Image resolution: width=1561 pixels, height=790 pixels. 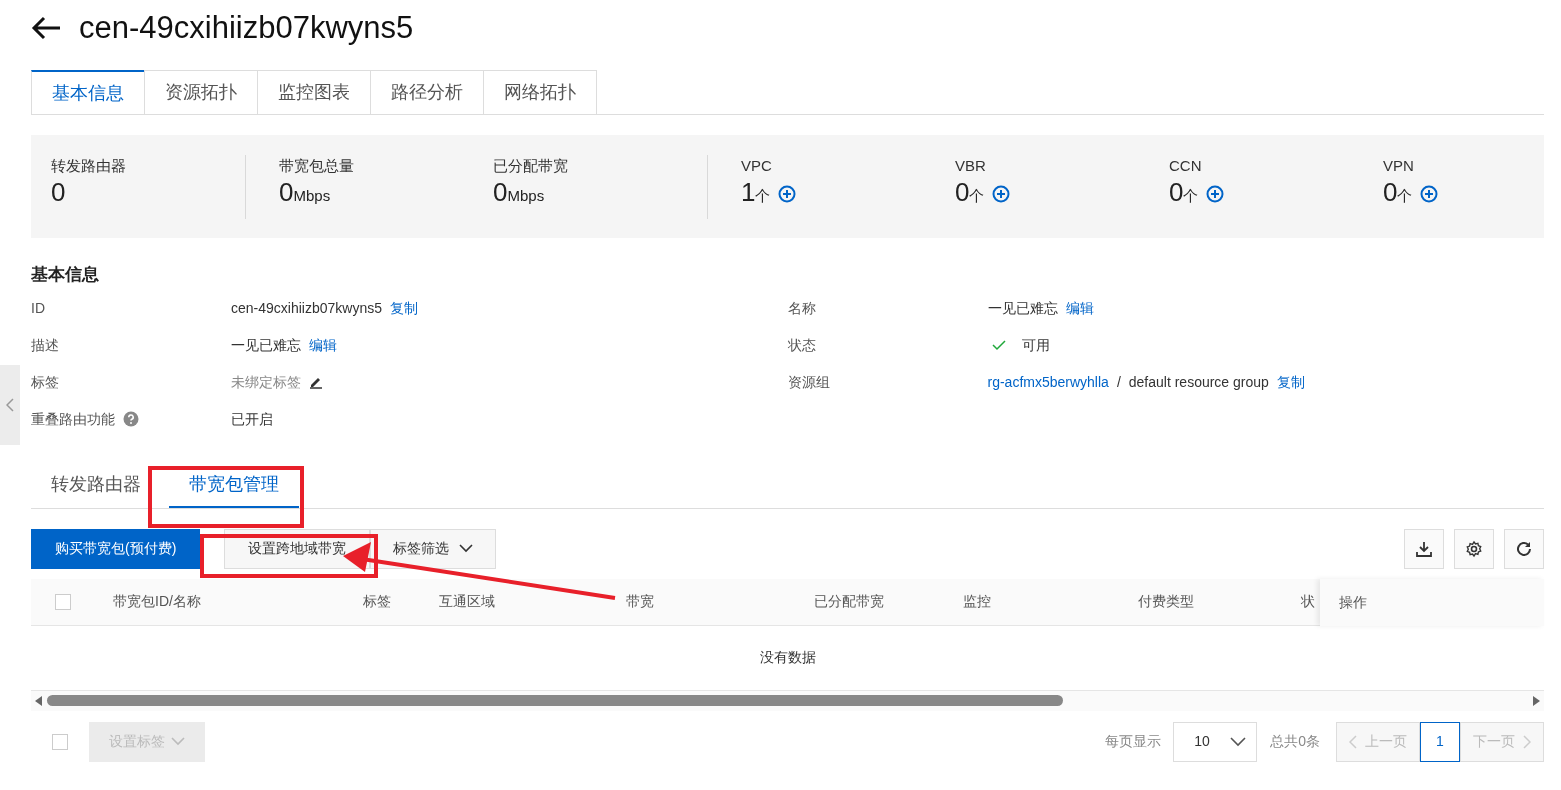 What do you see at coordinates (65, 275) in the screenshot?
I see `section-heading: 基本信息` at bounding box center [65, 275].